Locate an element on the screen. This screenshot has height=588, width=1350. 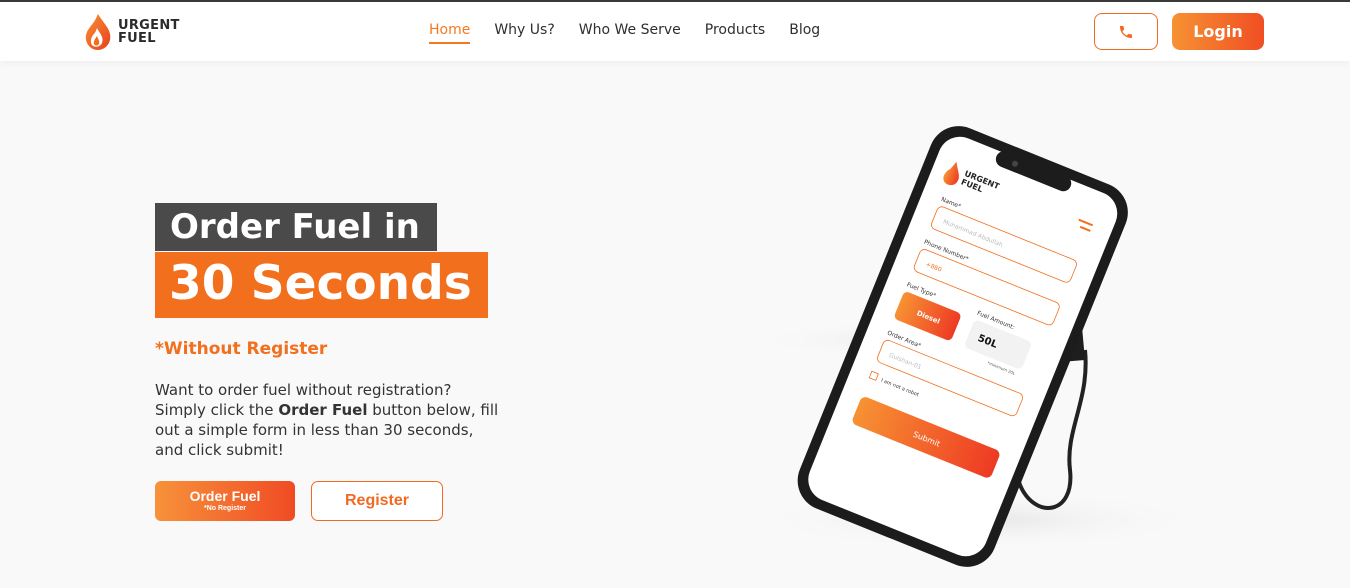
hero-title-line-2: 30 Seconds is located at coordinates (321, 285).